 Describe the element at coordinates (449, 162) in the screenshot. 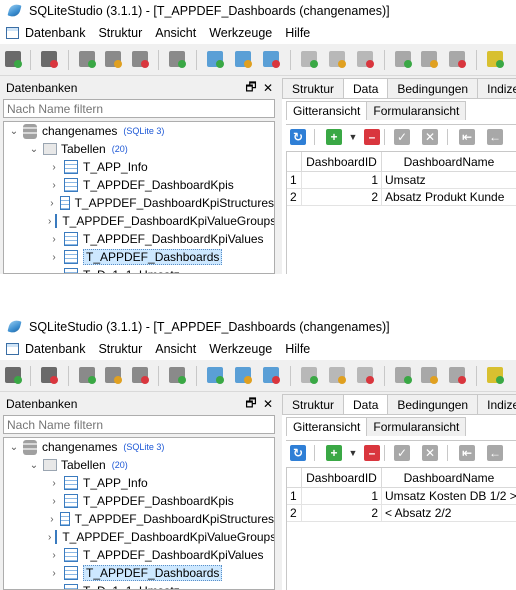

I see `column-header-dashboardname: DashboardName` at that location.